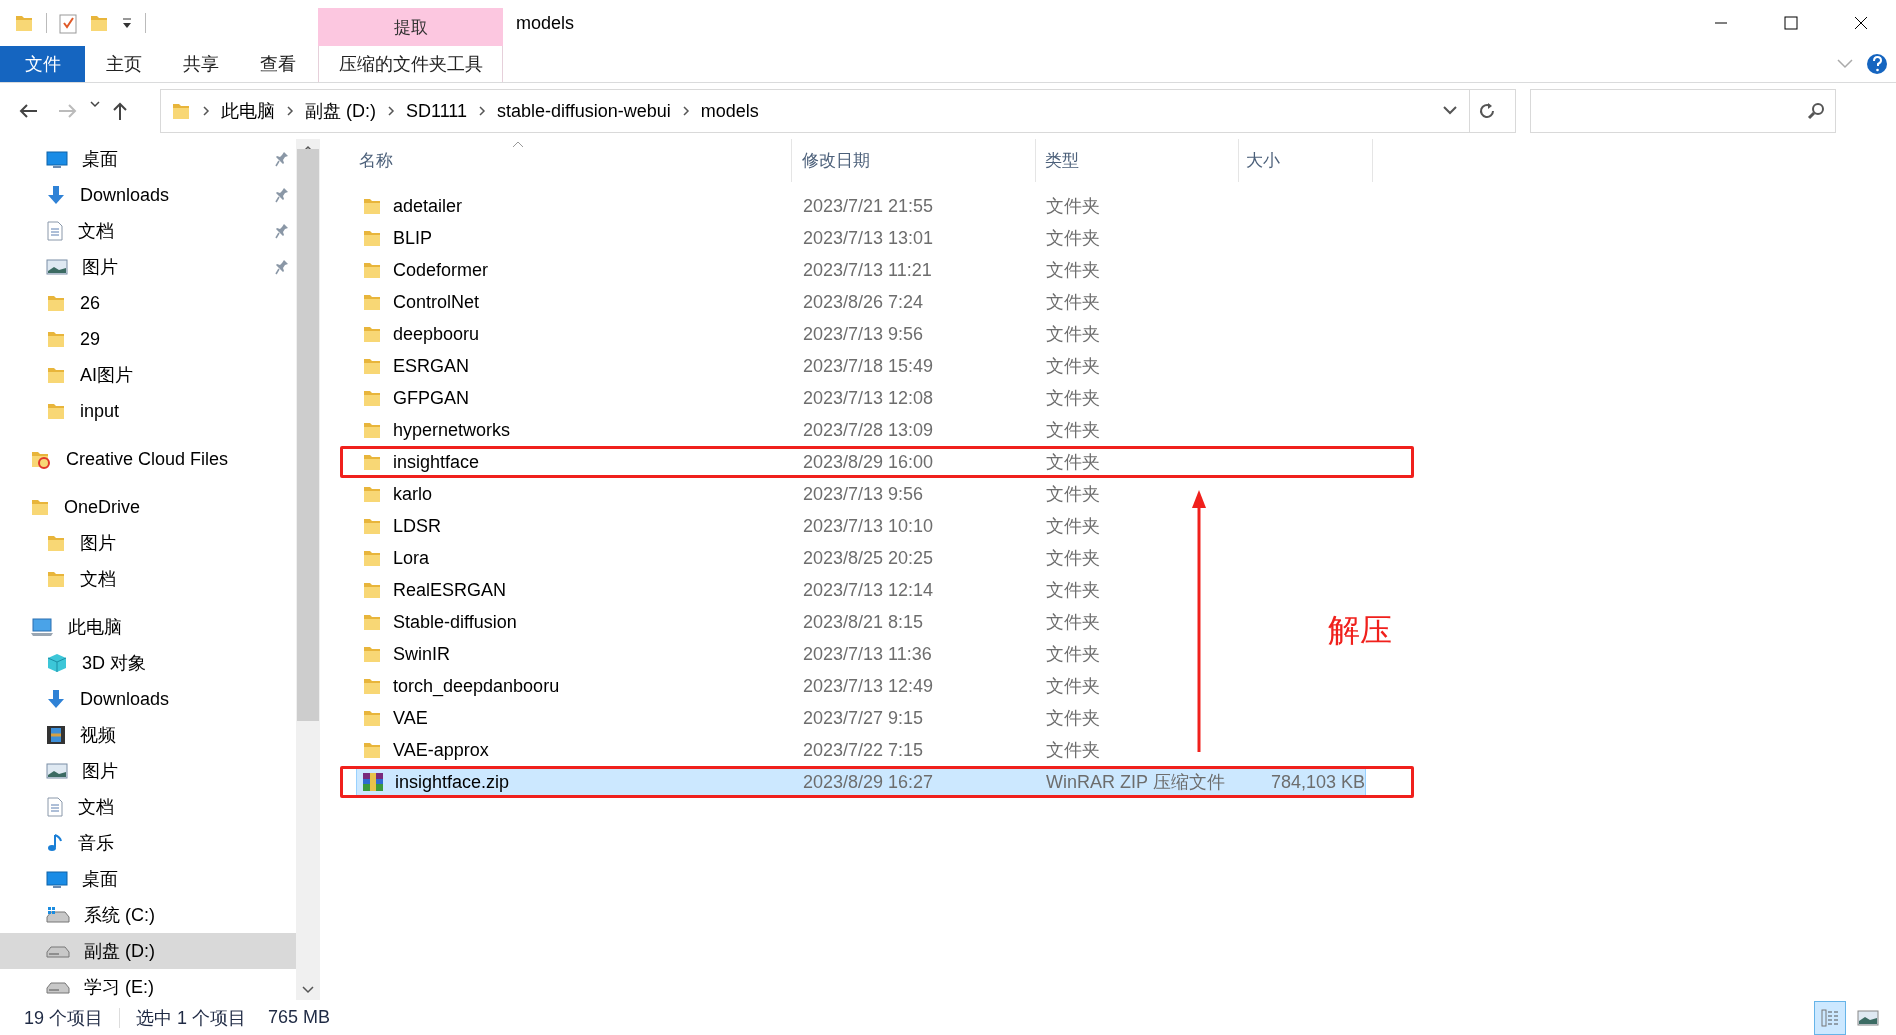  I want to click on modified-date: 2023/7/13 11:21, so click(867, 270).